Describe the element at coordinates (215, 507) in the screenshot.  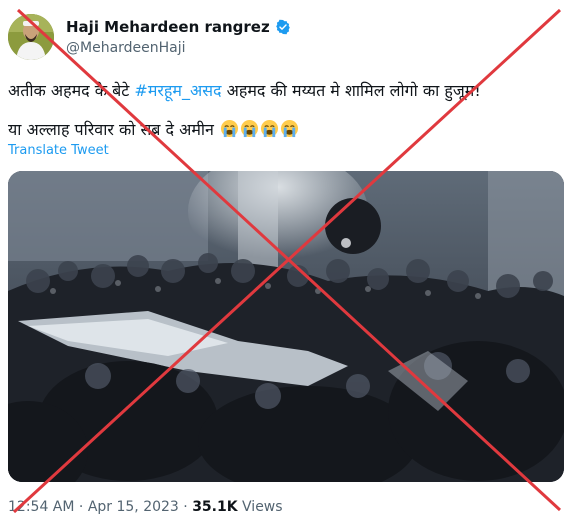
I see `views-count: 35.1K` at that location.